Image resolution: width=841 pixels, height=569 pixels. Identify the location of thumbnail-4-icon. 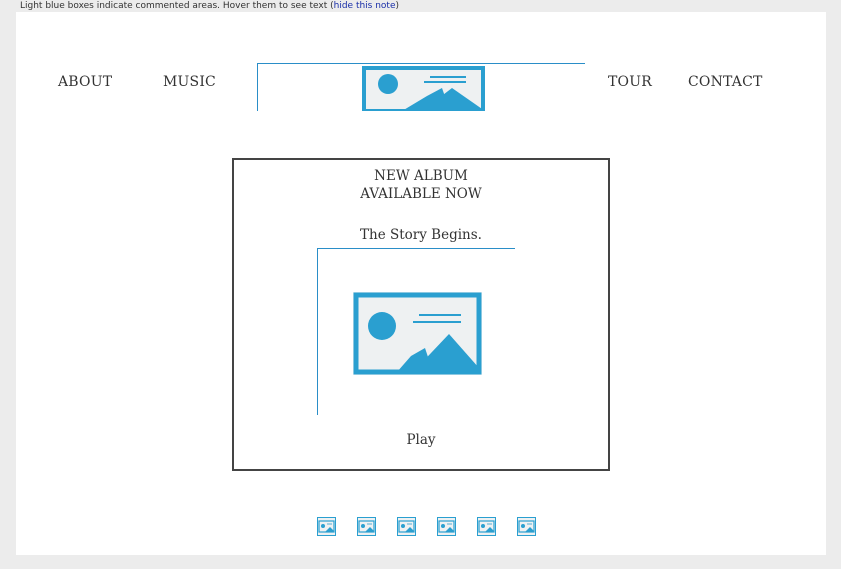
(446, 526).